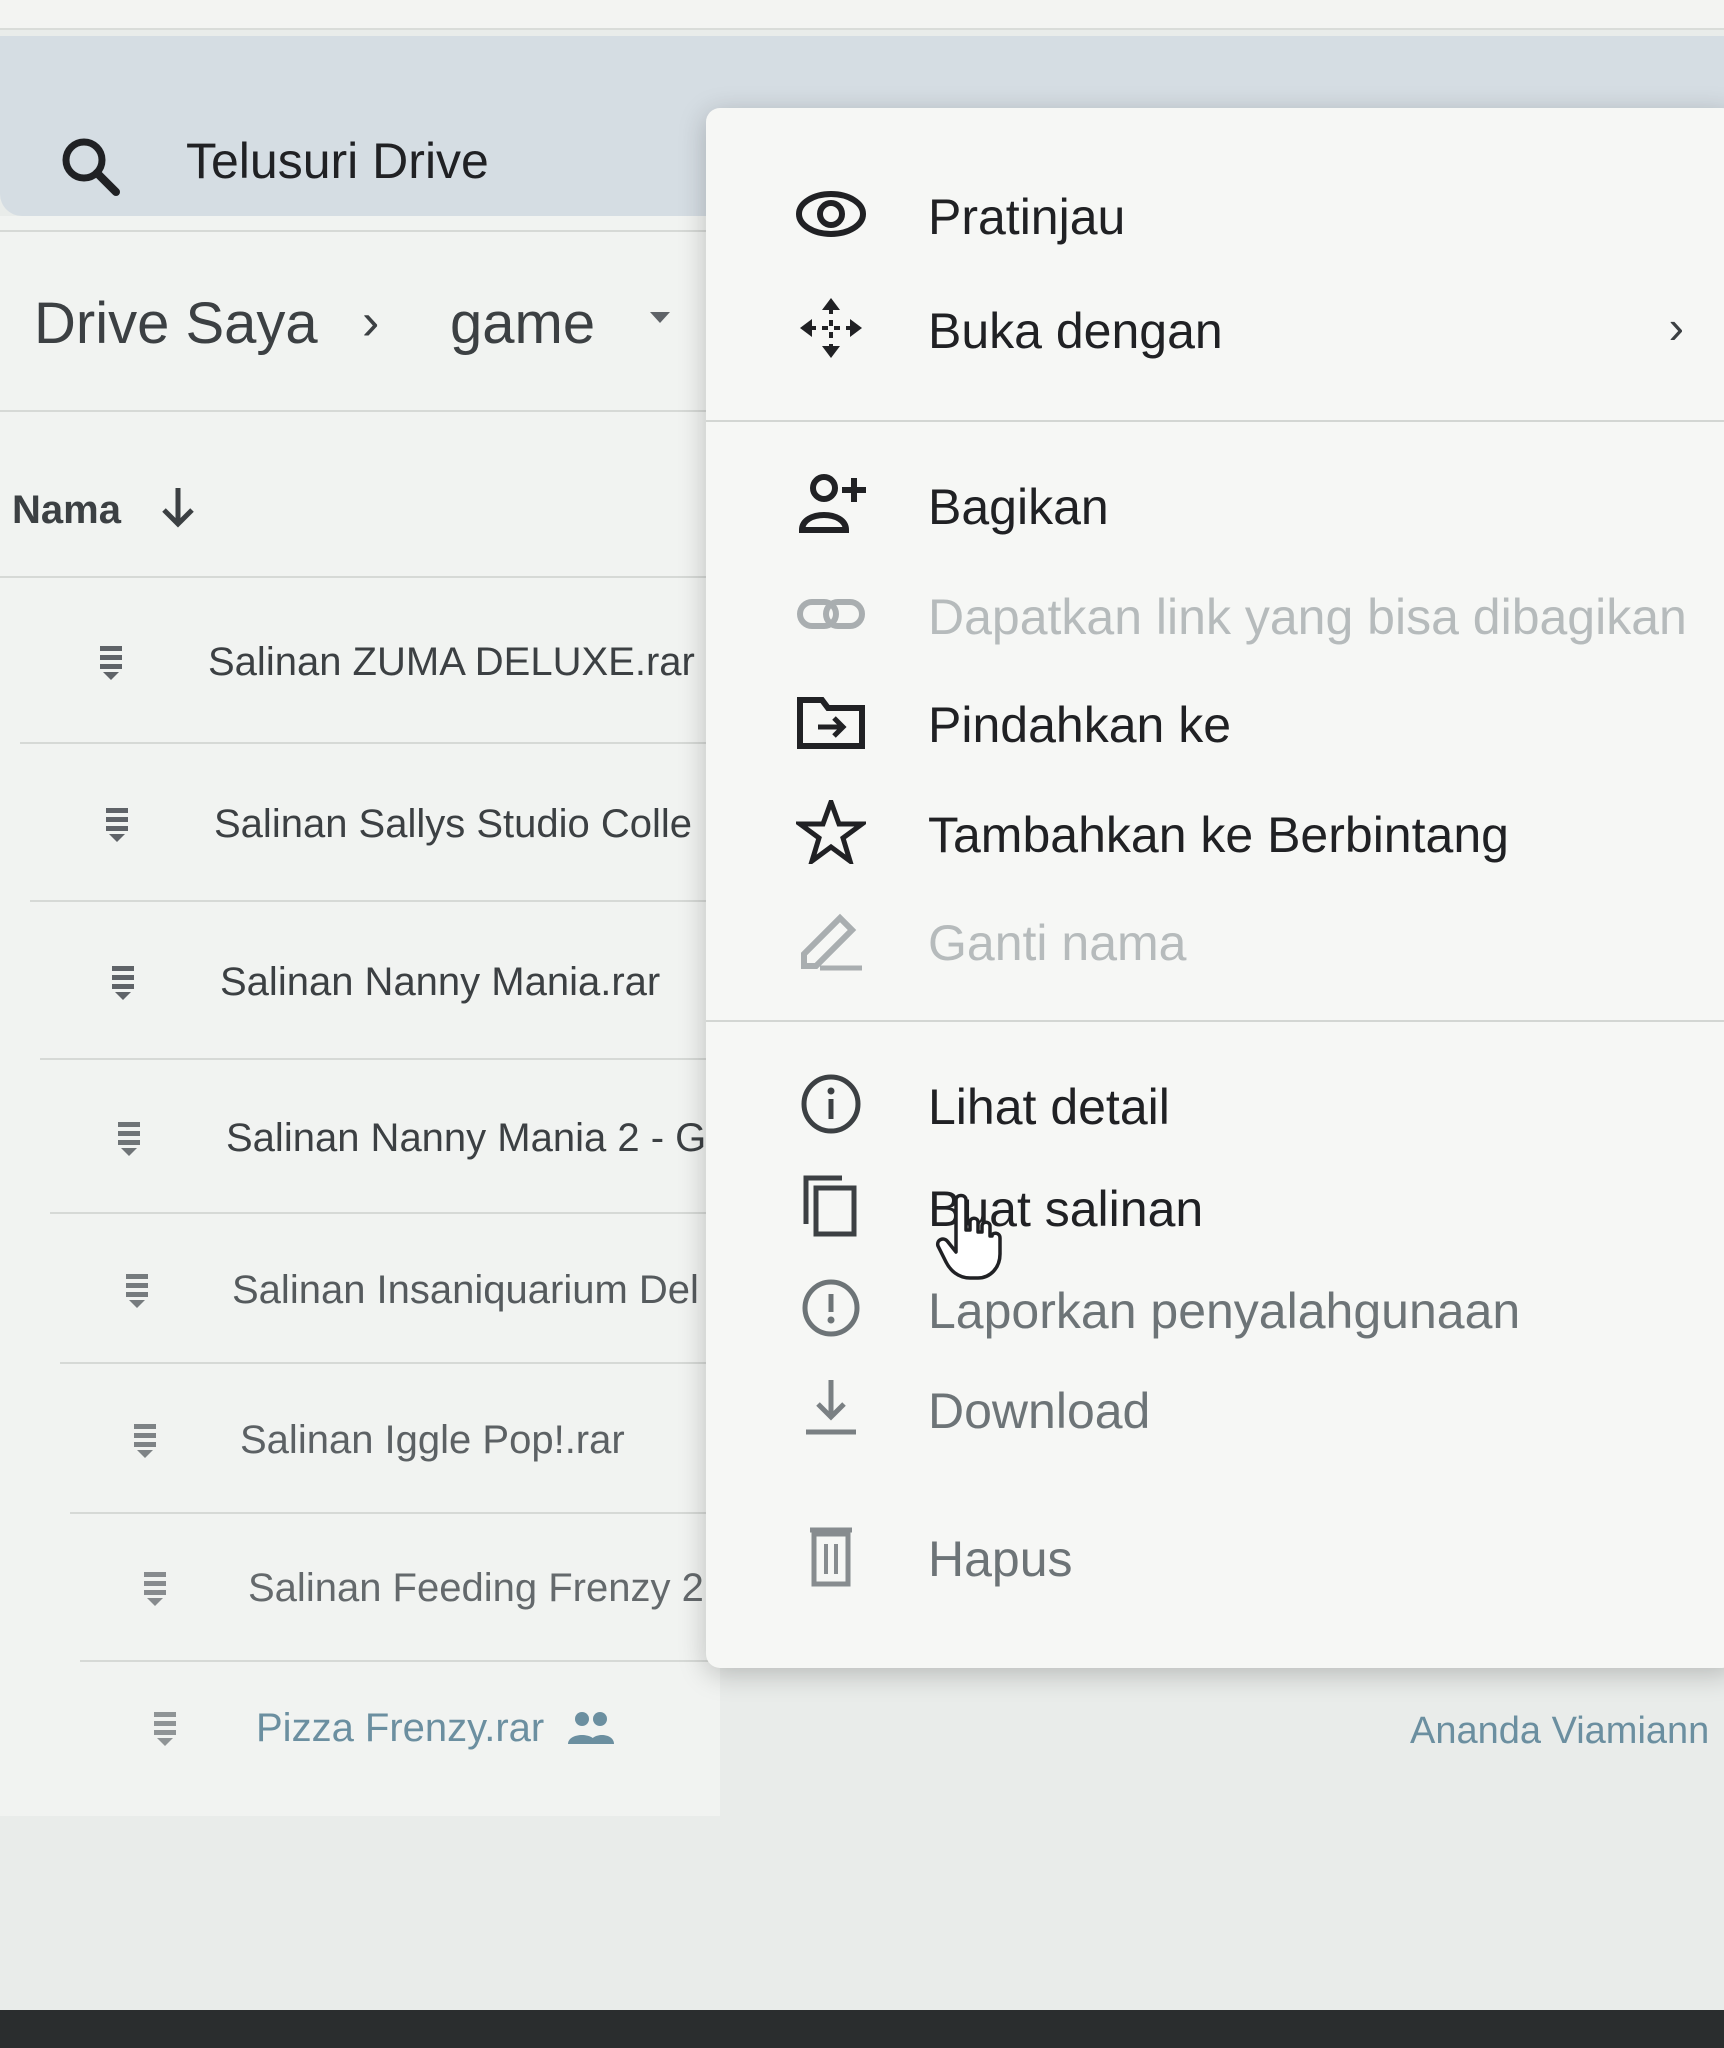  I want to click on person-add-icon, so click(832, 503).